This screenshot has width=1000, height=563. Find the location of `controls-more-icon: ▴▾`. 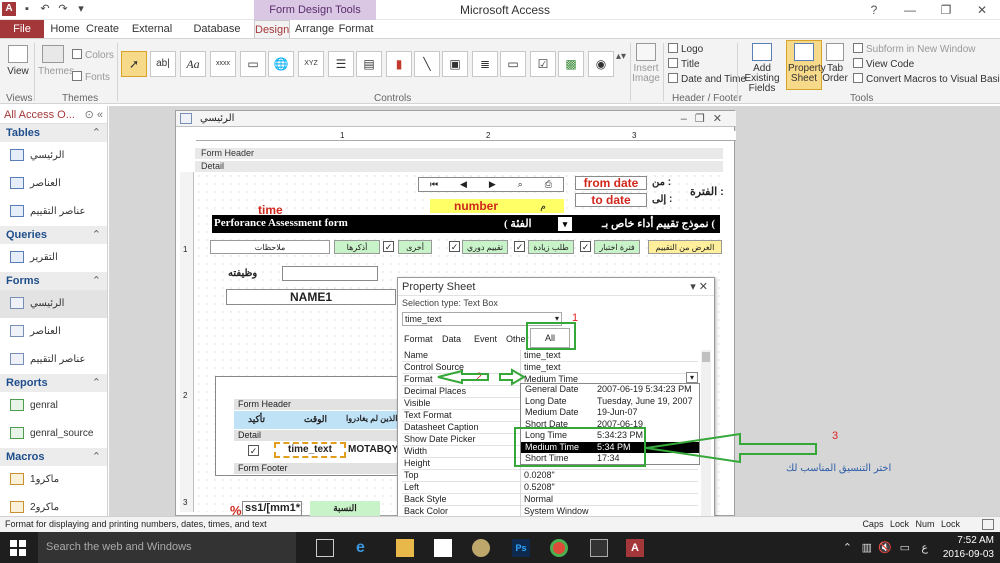

controls-more-icon: ▴▾ is located at coordinates (621, 56).